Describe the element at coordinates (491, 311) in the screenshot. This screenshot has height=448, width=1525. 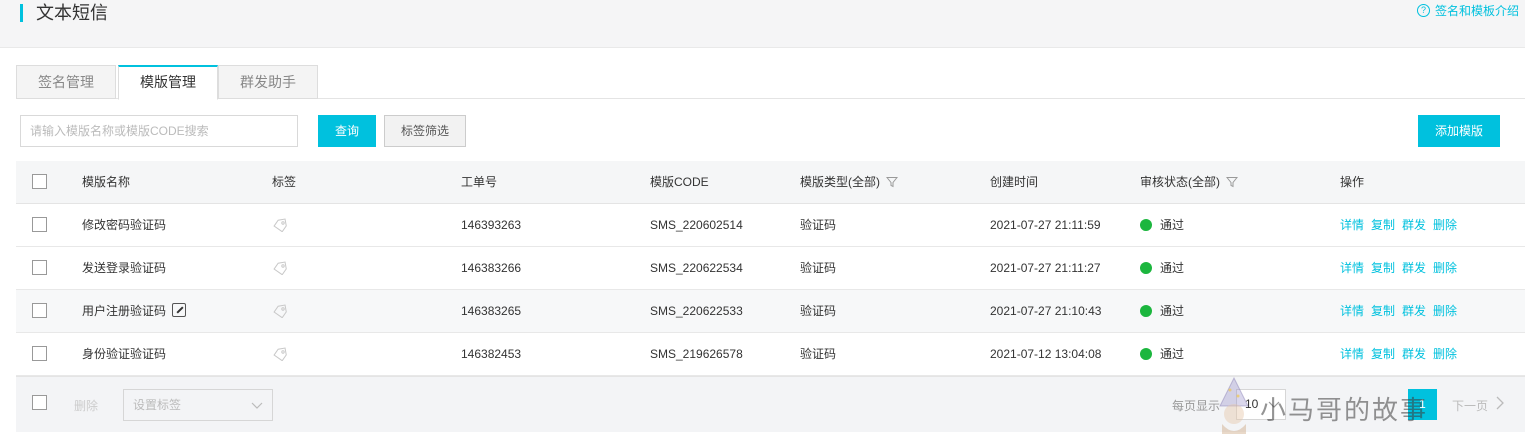
I see `order-number: 146383265` at that location.